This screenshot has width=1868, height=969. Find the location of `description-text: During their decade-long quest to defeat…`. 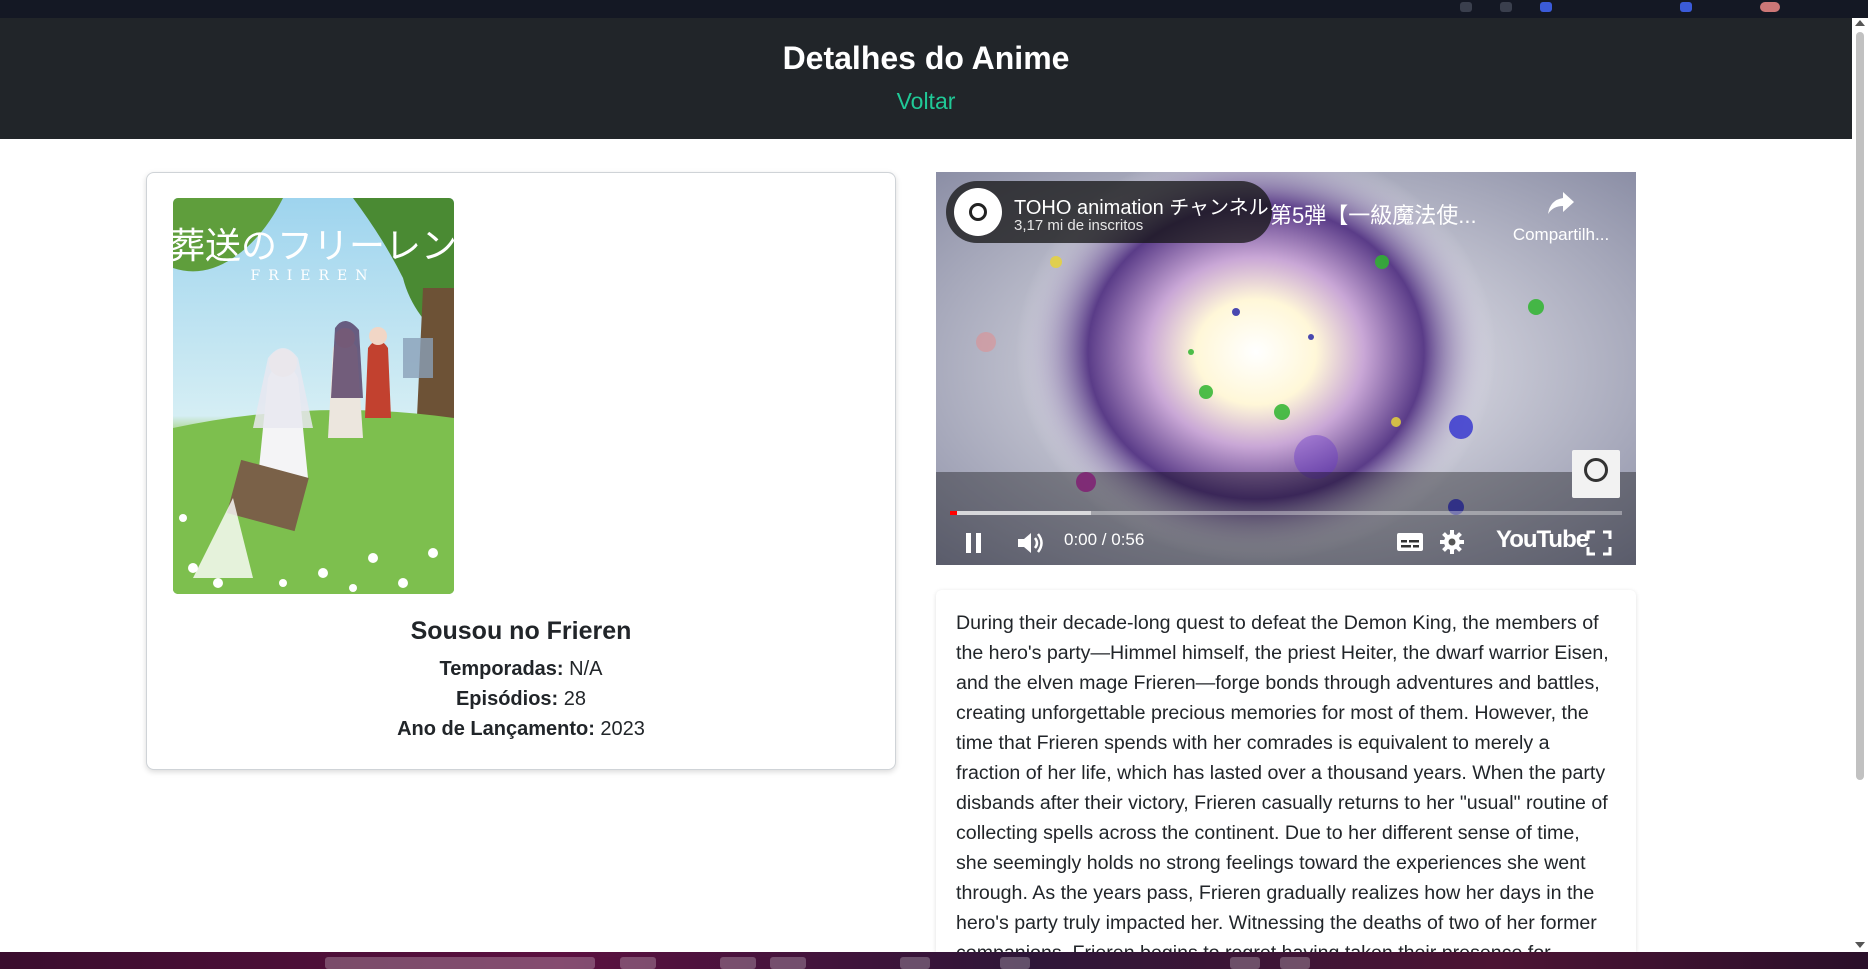

description-text: During their decade-long quest to defeat… is located at coordinates (1282, 782).